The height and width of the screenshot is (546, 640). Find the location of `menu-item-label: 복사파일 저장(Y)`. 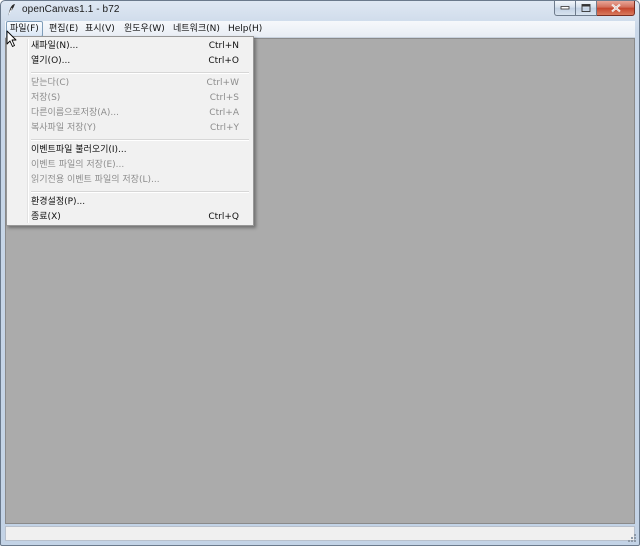

menu-item-label: 복사파일 저장(Y) is located at coordinates (64, 128).